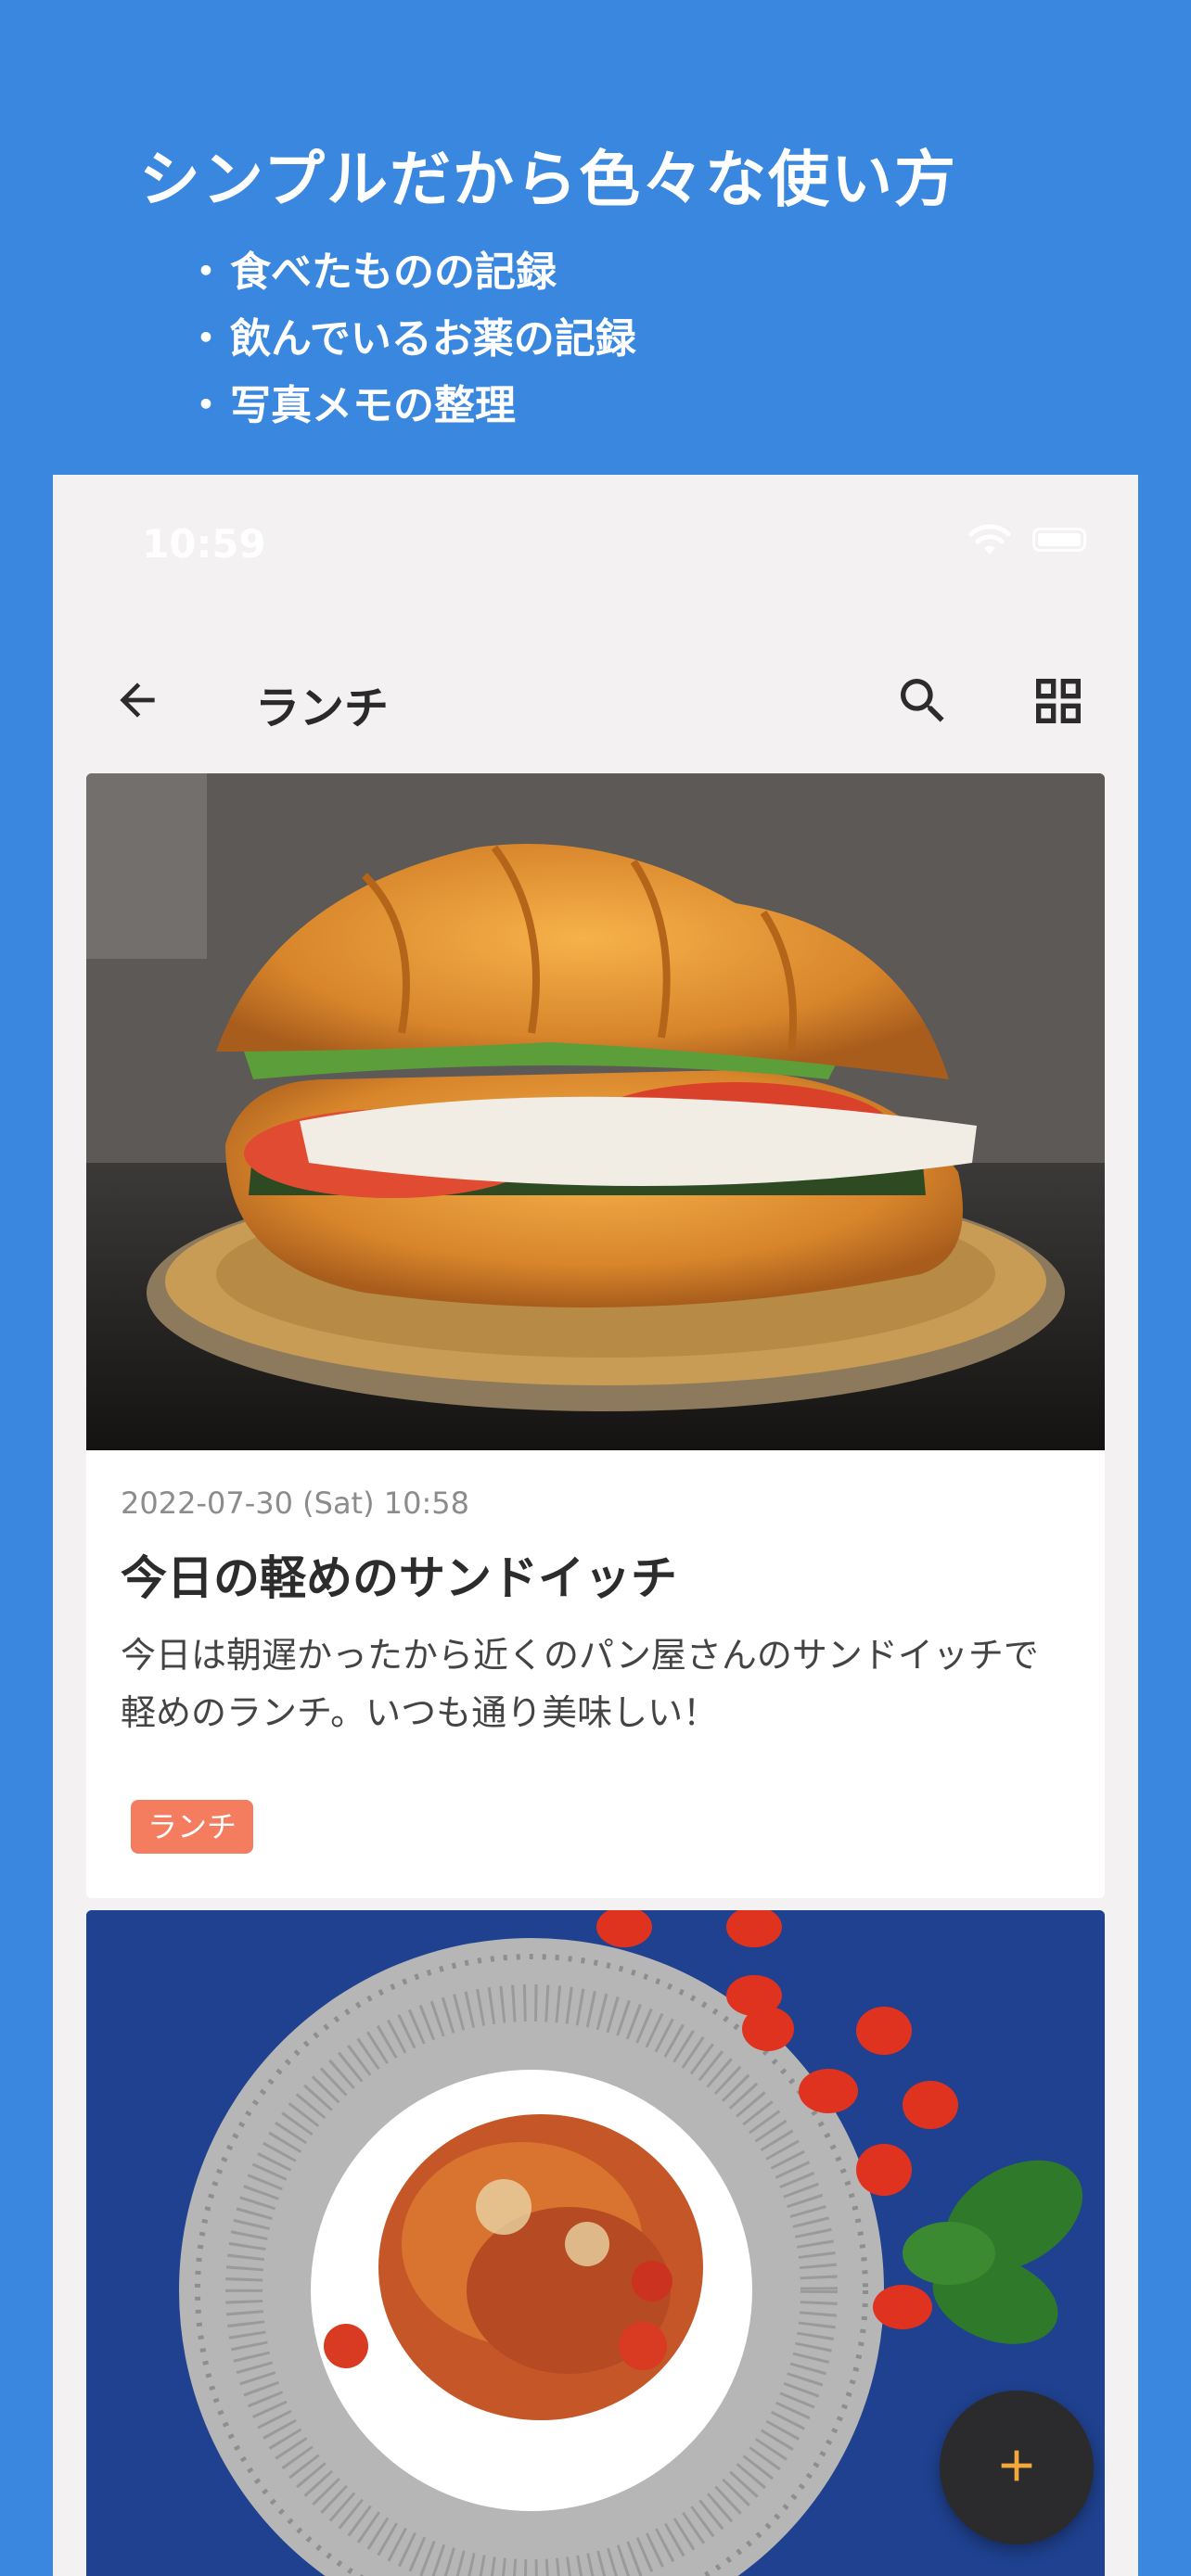 Image resolution: width=1191 pixels, height=2576 pixels. What do you see at coordinates (322, 708) in the screenshot?
I see `page-title: ランチ` at bounding box center [322, 708].